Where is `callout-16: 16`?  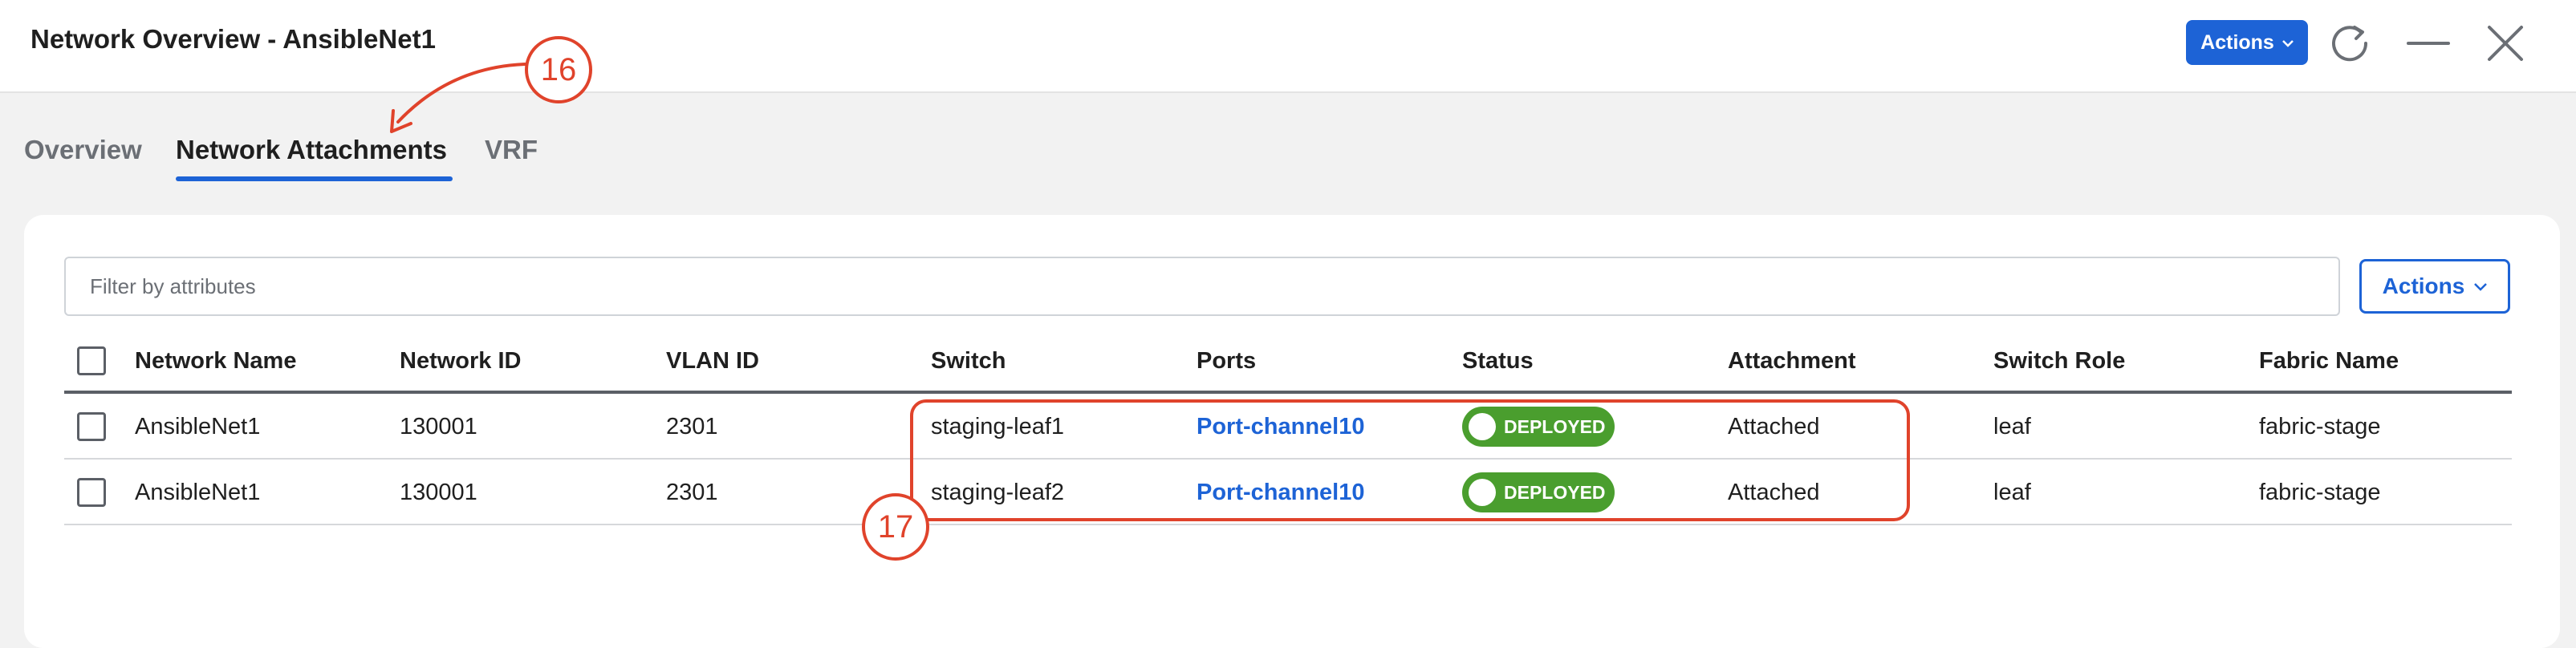 callout-16: 16 is located at coordinates (558, 69).